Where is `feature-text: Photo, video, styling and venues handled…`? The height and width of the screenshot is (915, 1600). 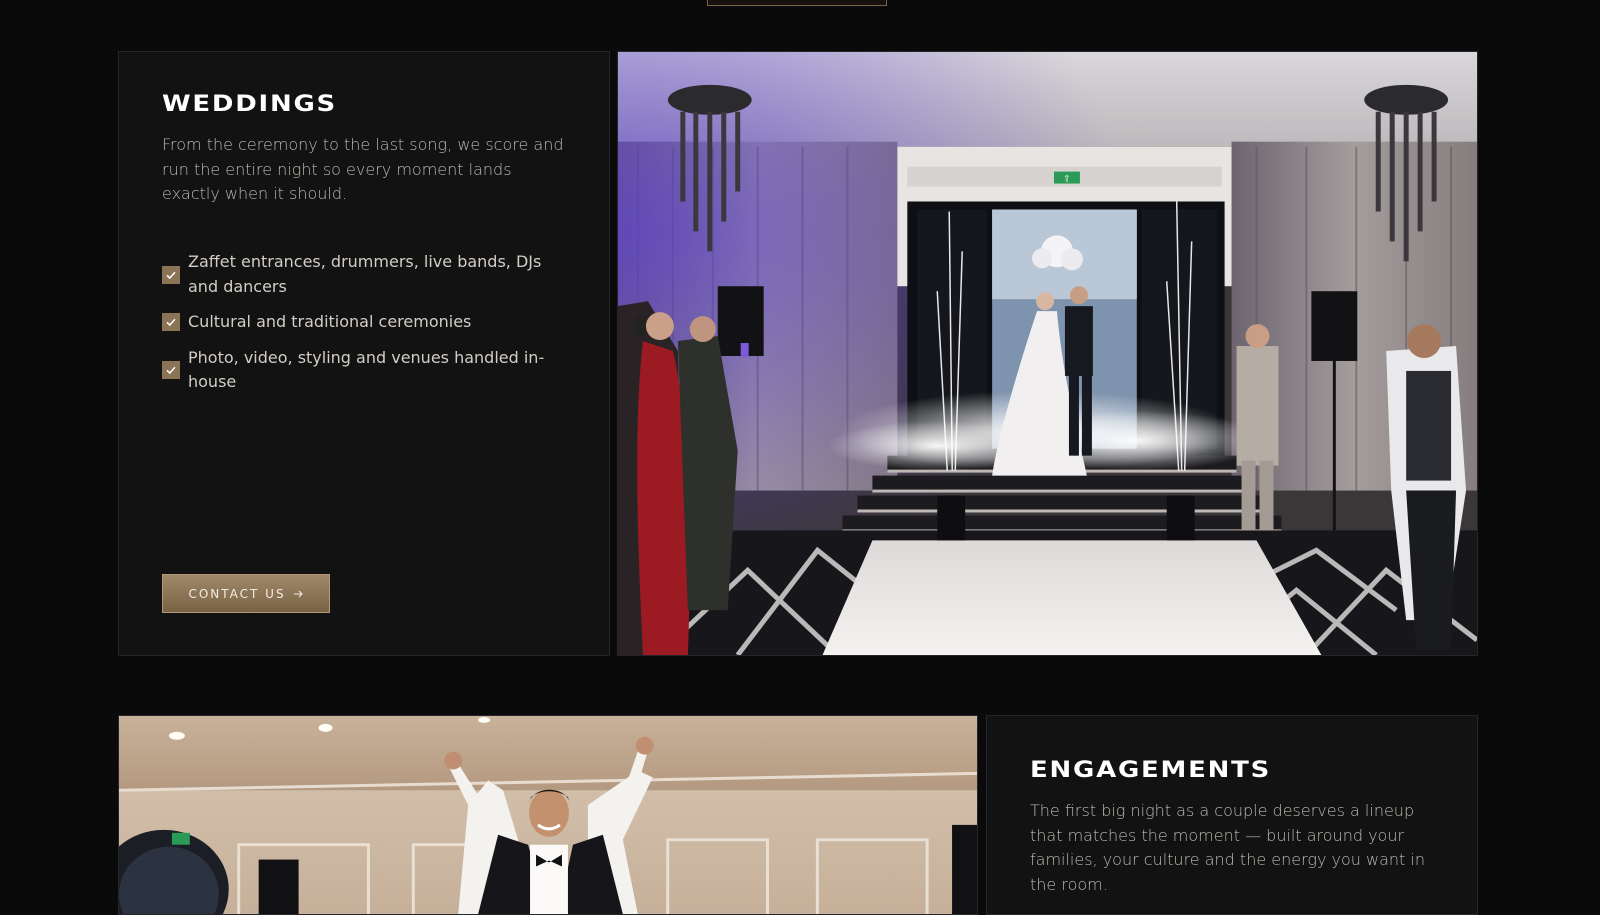
feature-text: Photo, video, styling and venues handled… is located at coordinates (366, 369).